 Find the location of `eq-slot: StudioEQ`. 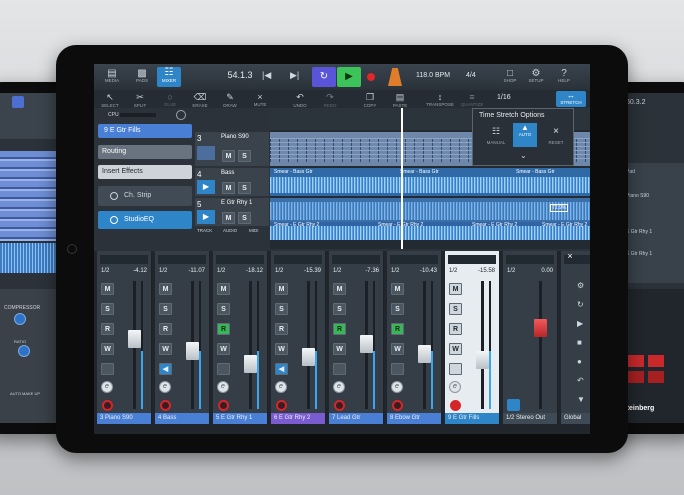

eq-slot: StudioEQ is located at coordinates (145, 220).